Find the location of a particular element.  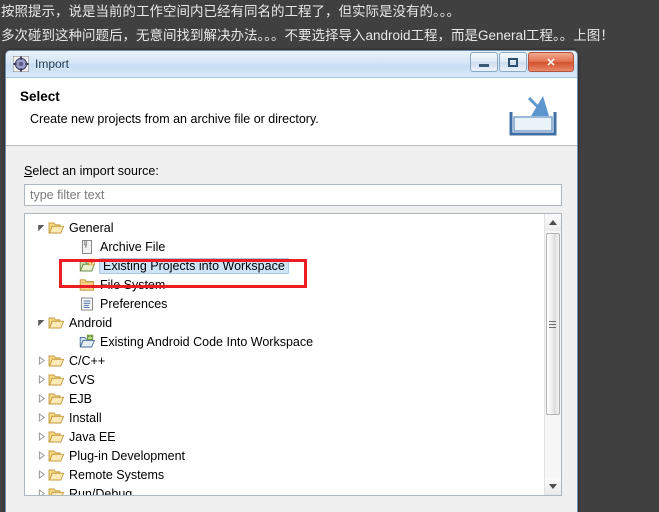

scroll-up-button is located at coordinates (552, 222).